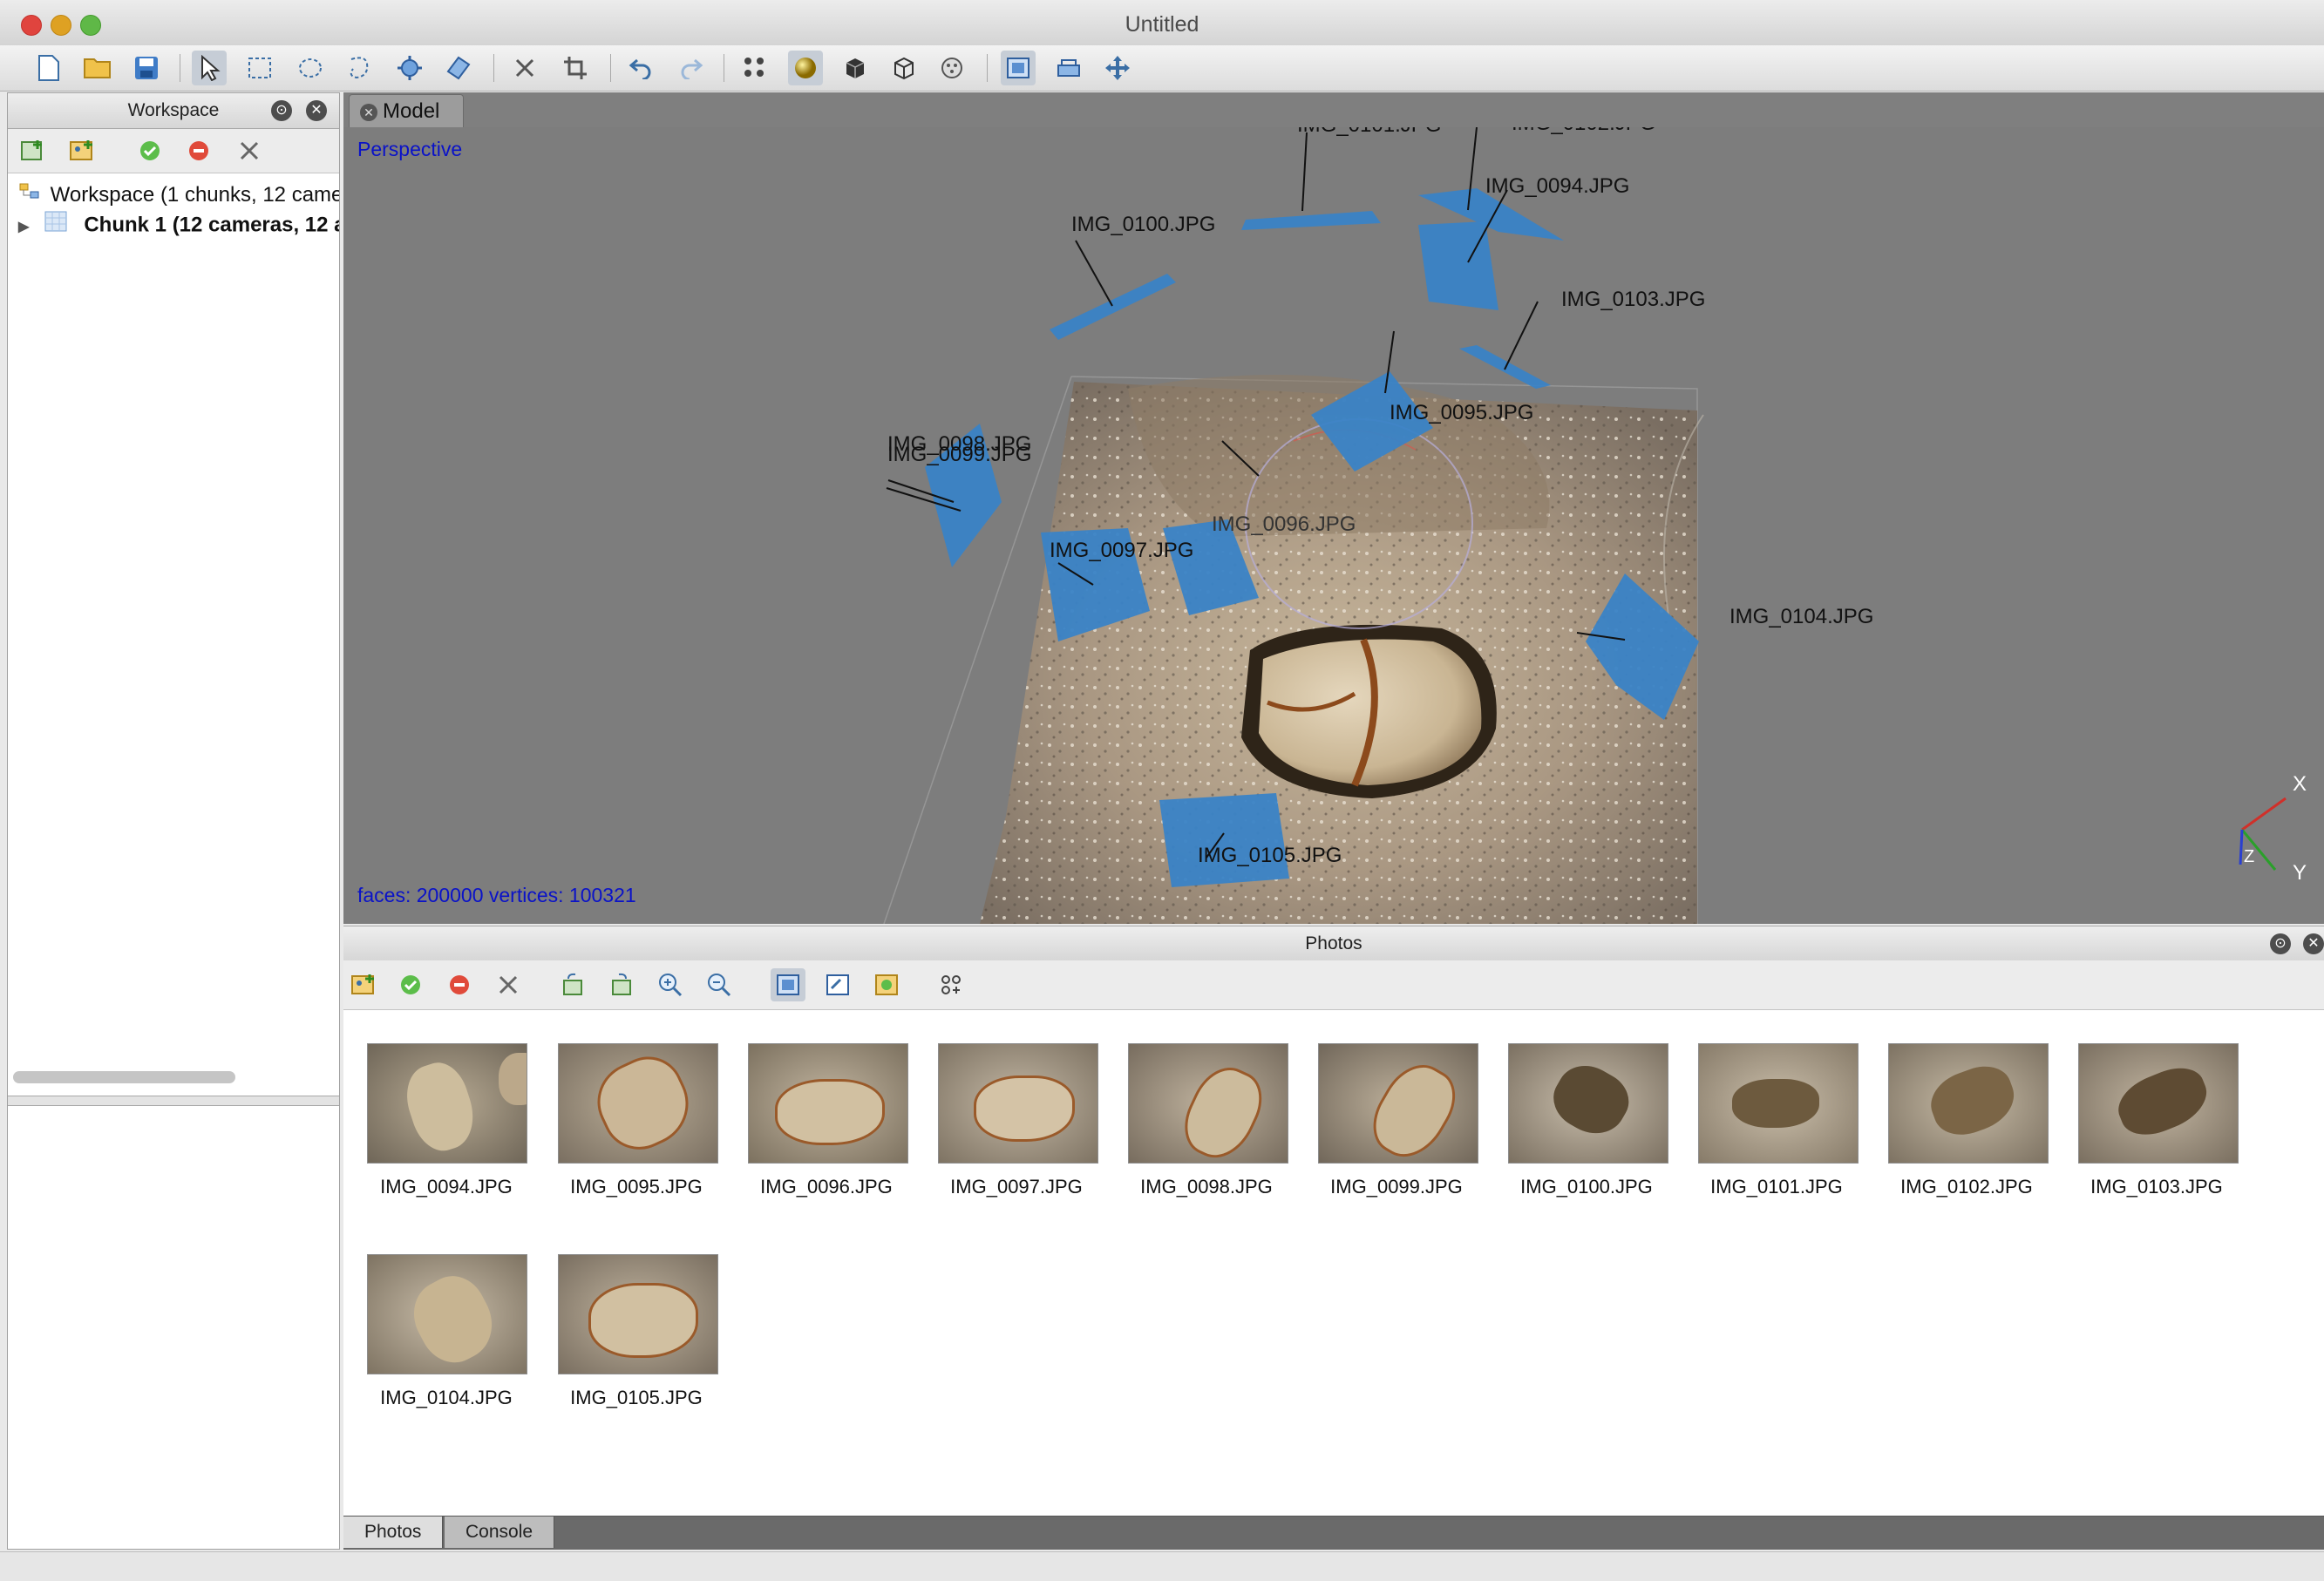 The height and width of the screenshot is (1581, 2324). What do you see at coordinates (1583, 132) in the screenshot?
I see `camera-label: IMG_0102.JPG` at bounding box center [1583, 132].